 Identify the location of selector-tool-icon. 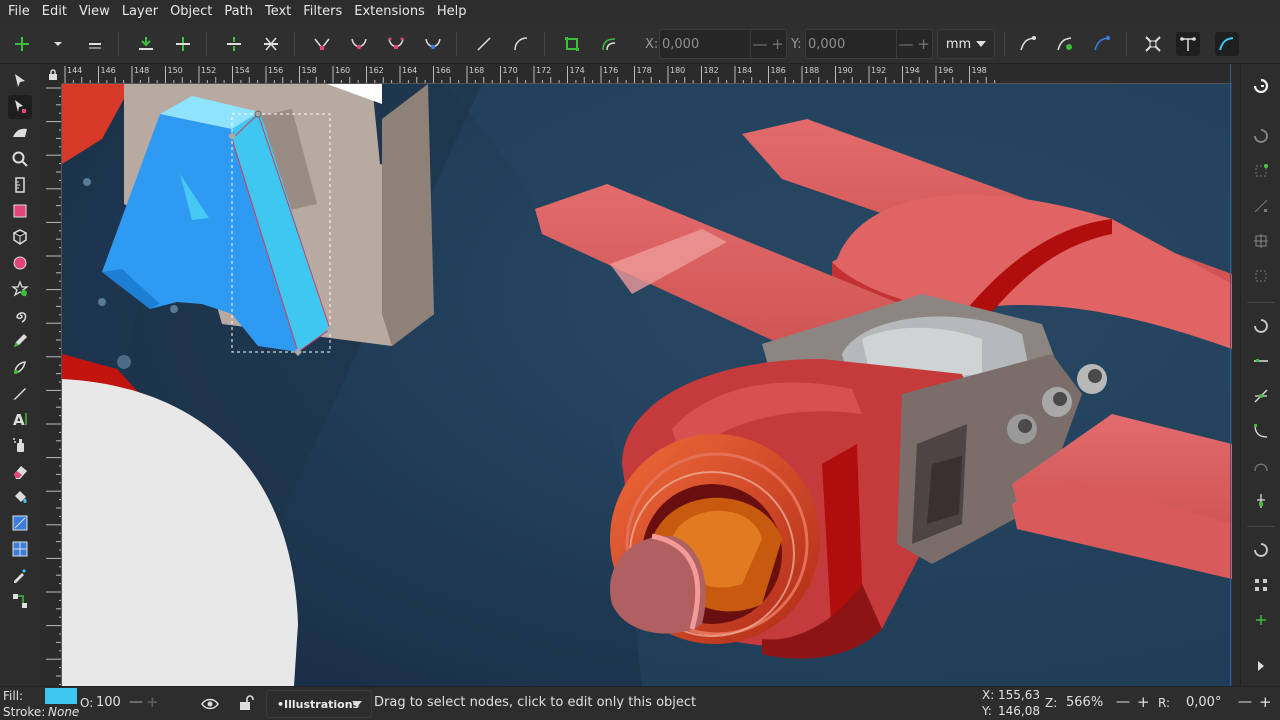
(20, 81).